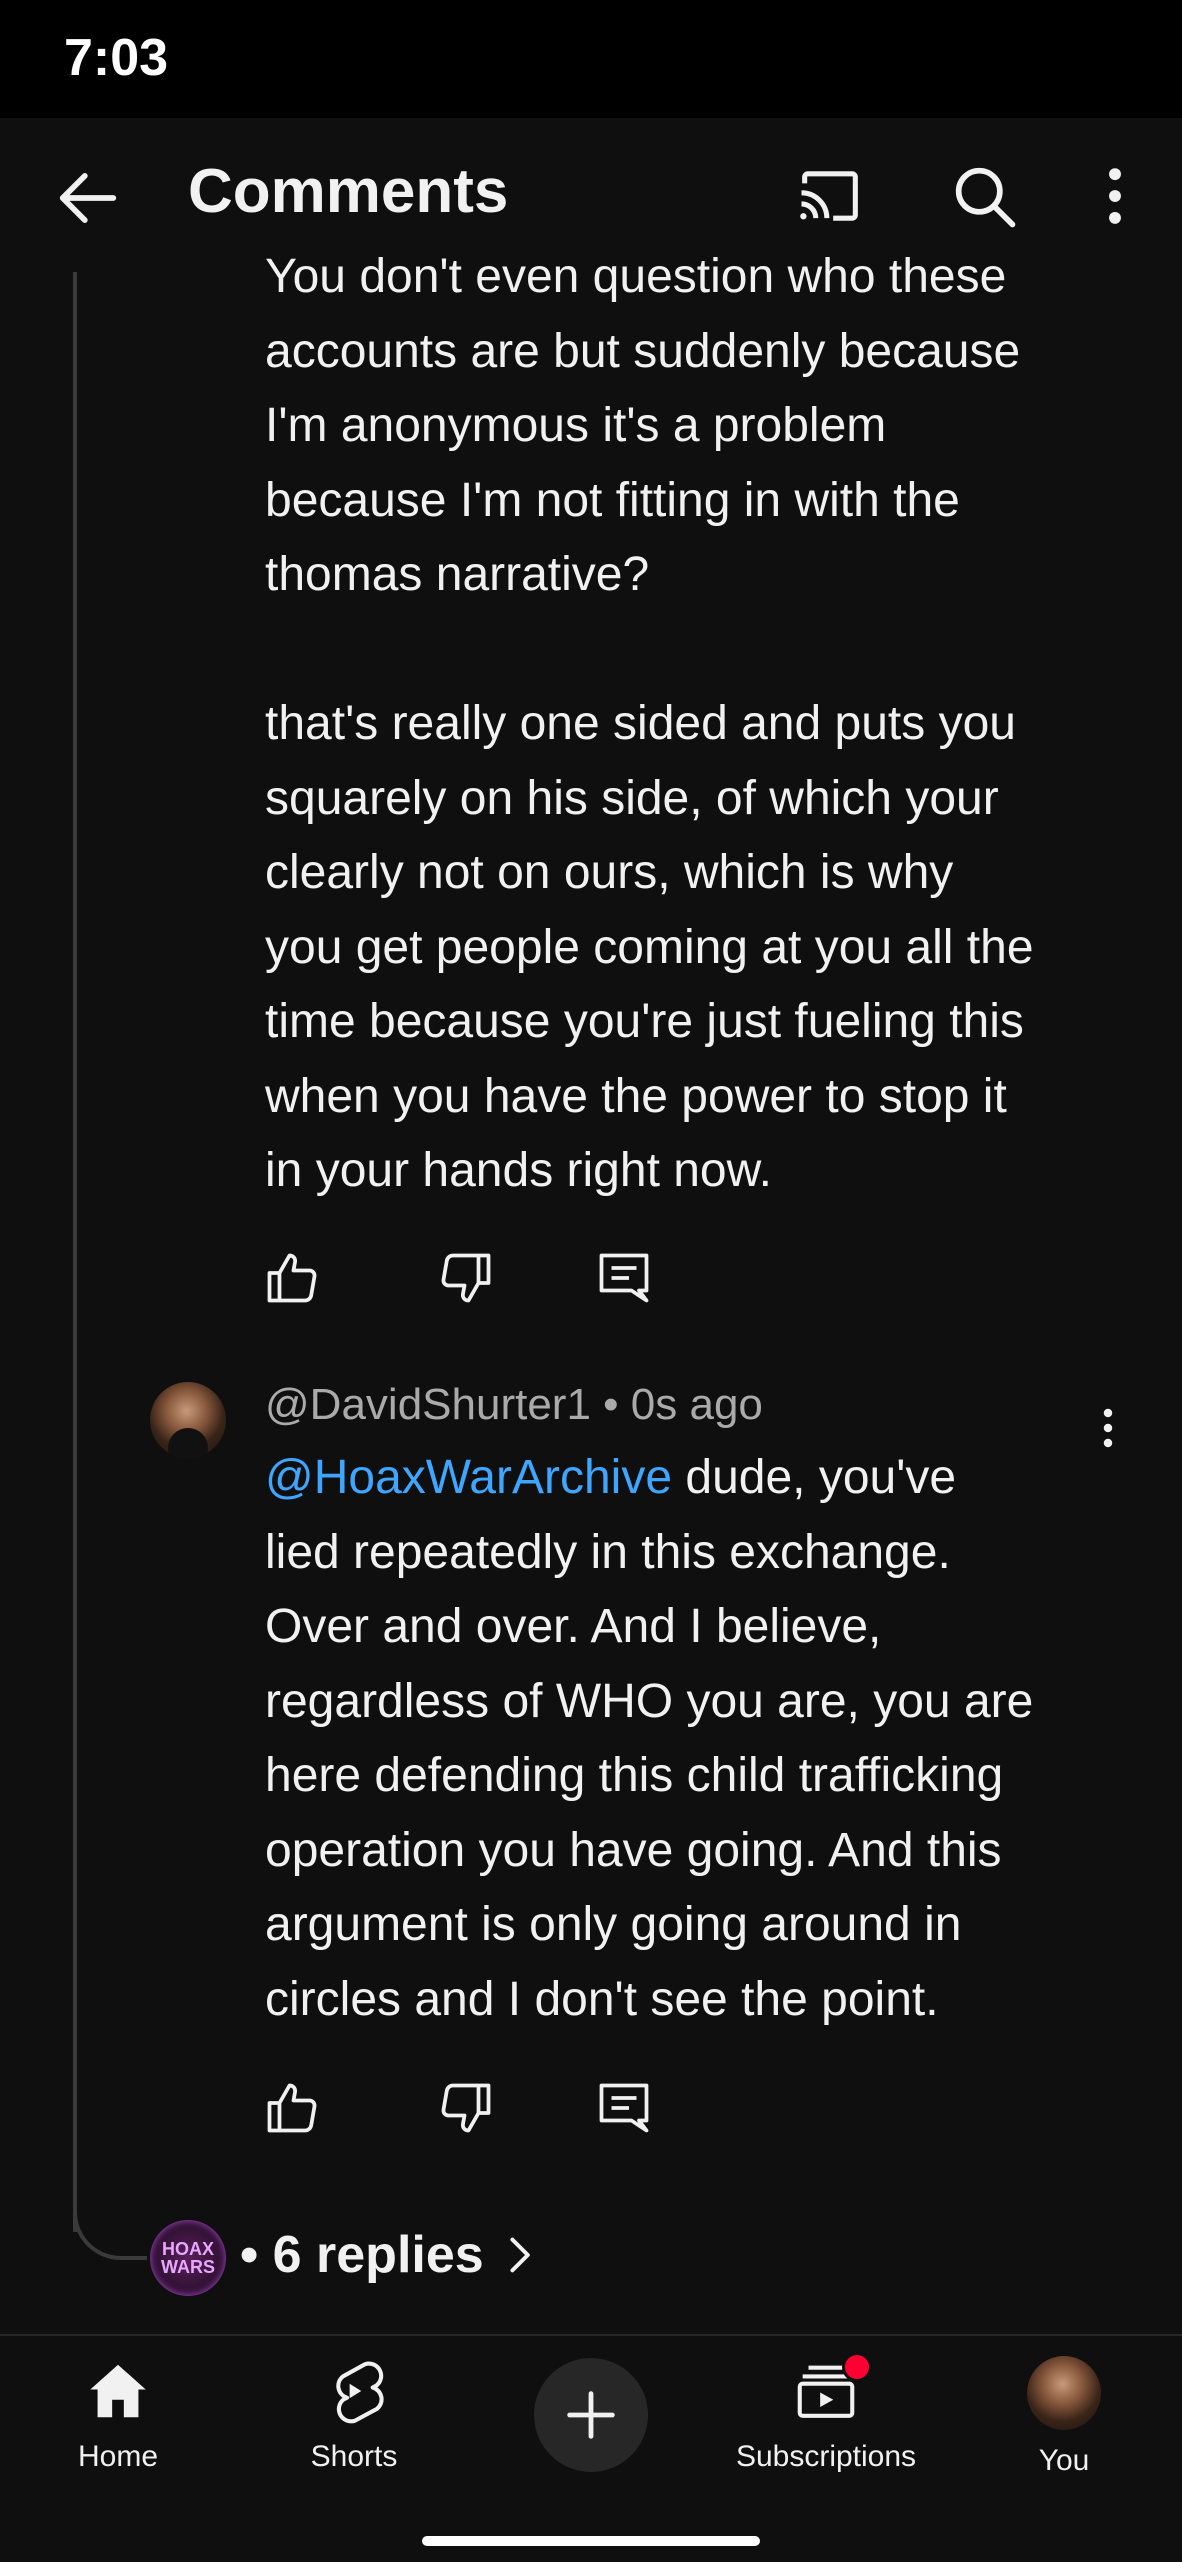  I want to click on cast-icon, so click(829, 196).